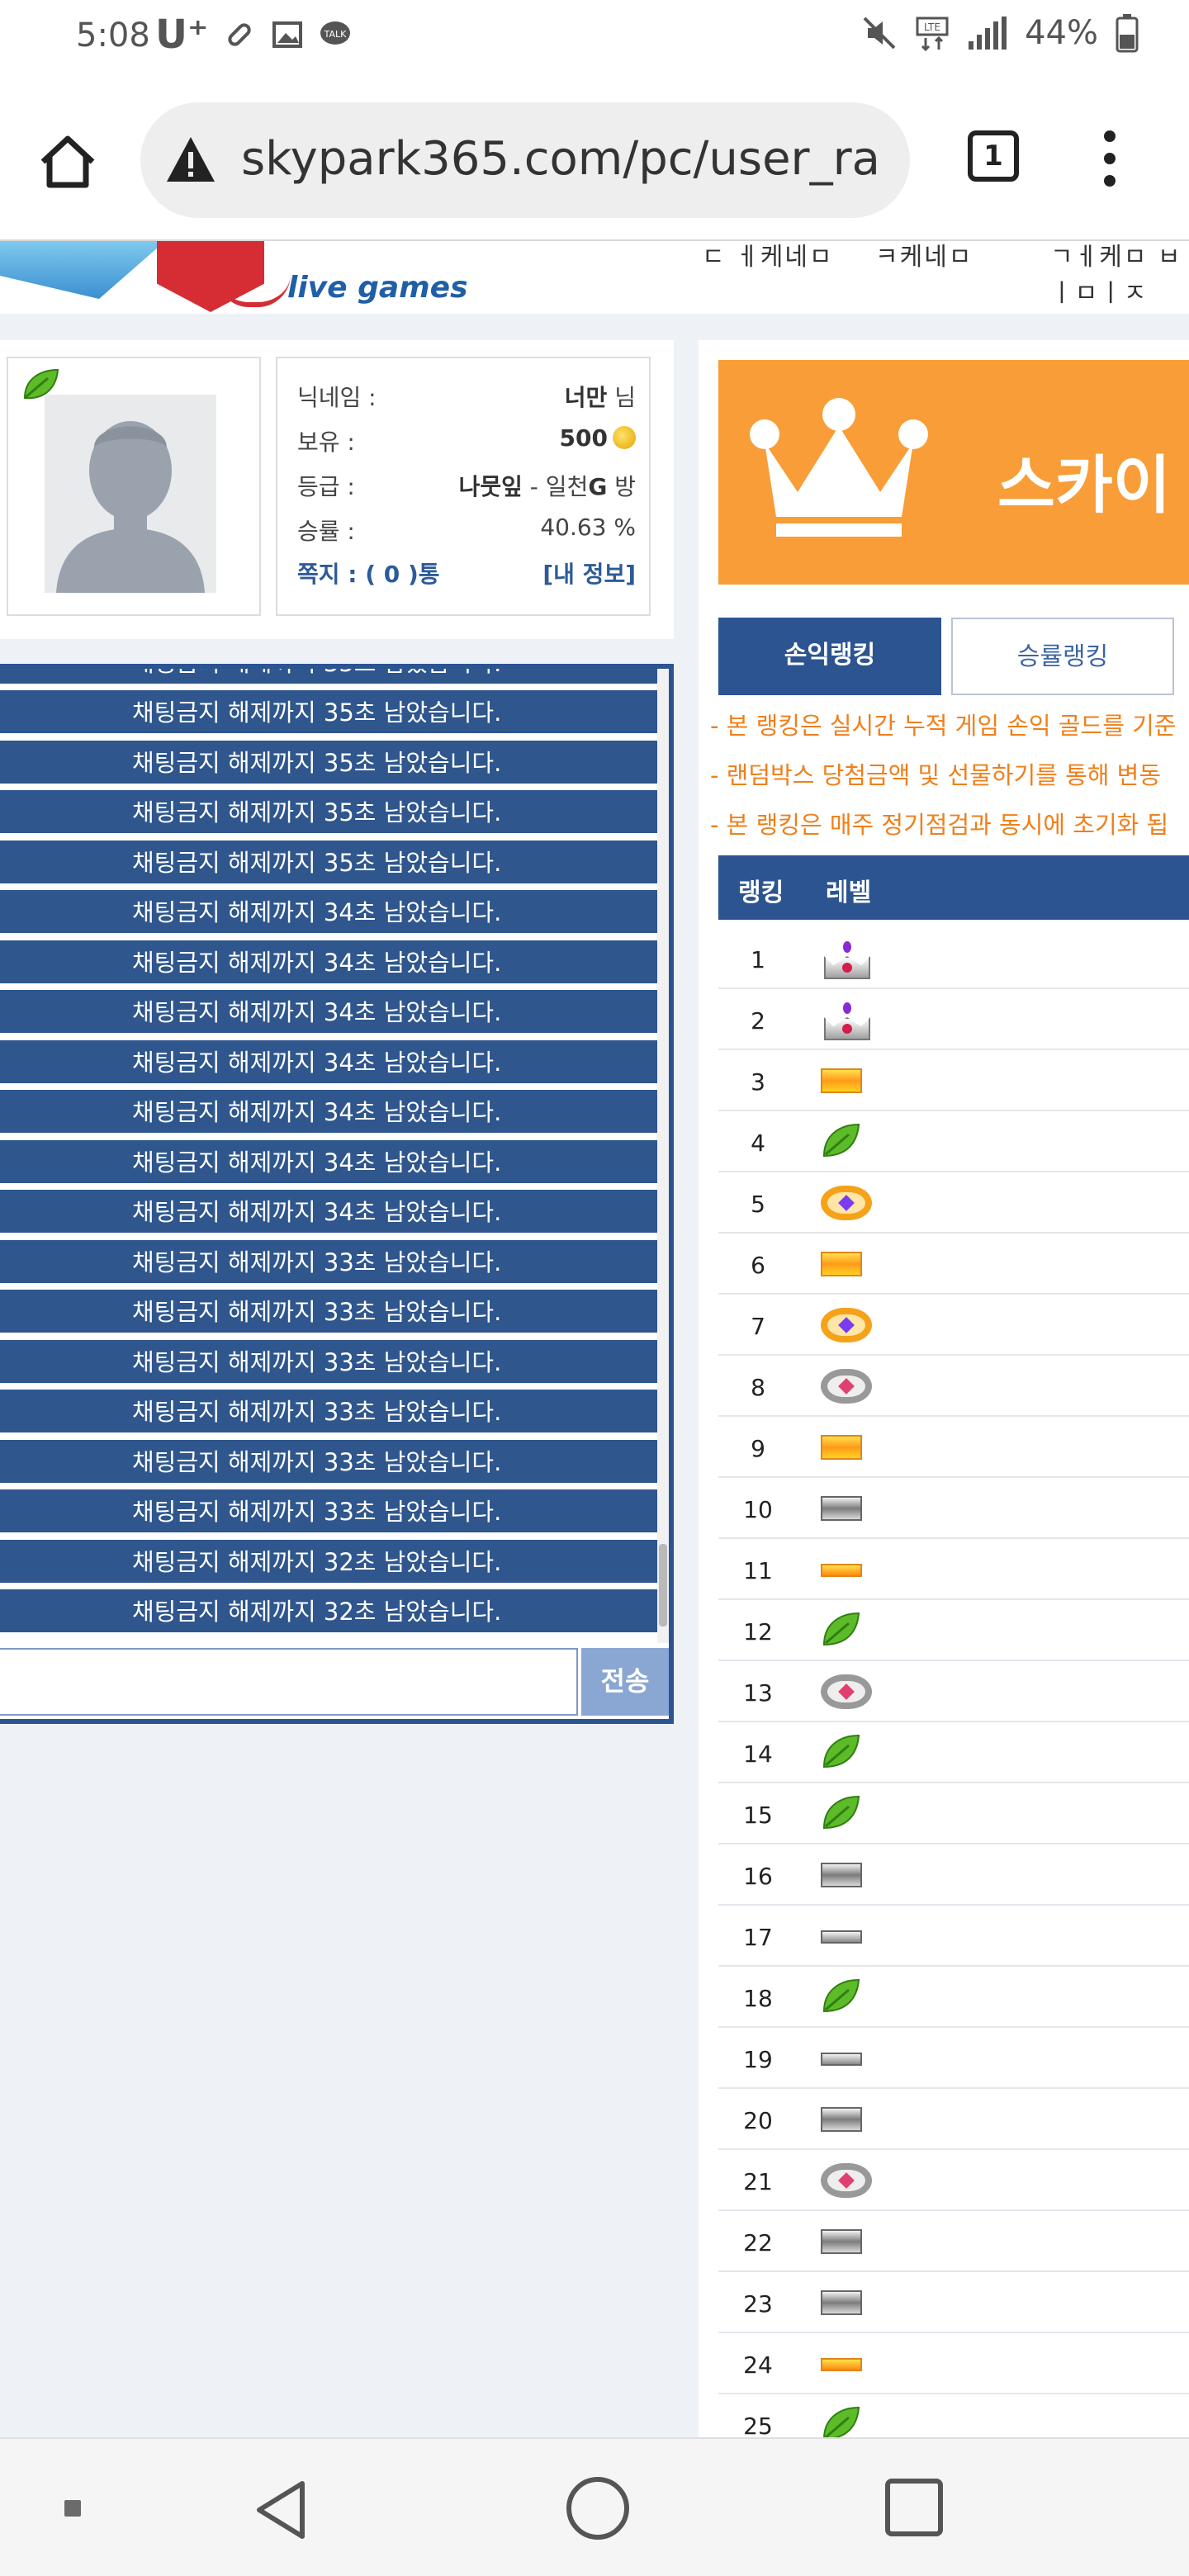 This screenshot has width=1189, height=2576. What do you see at coordinates (625, 397) in the screenshot?
I see `nickname-suffix: 님` at bounding box center [625, 397].